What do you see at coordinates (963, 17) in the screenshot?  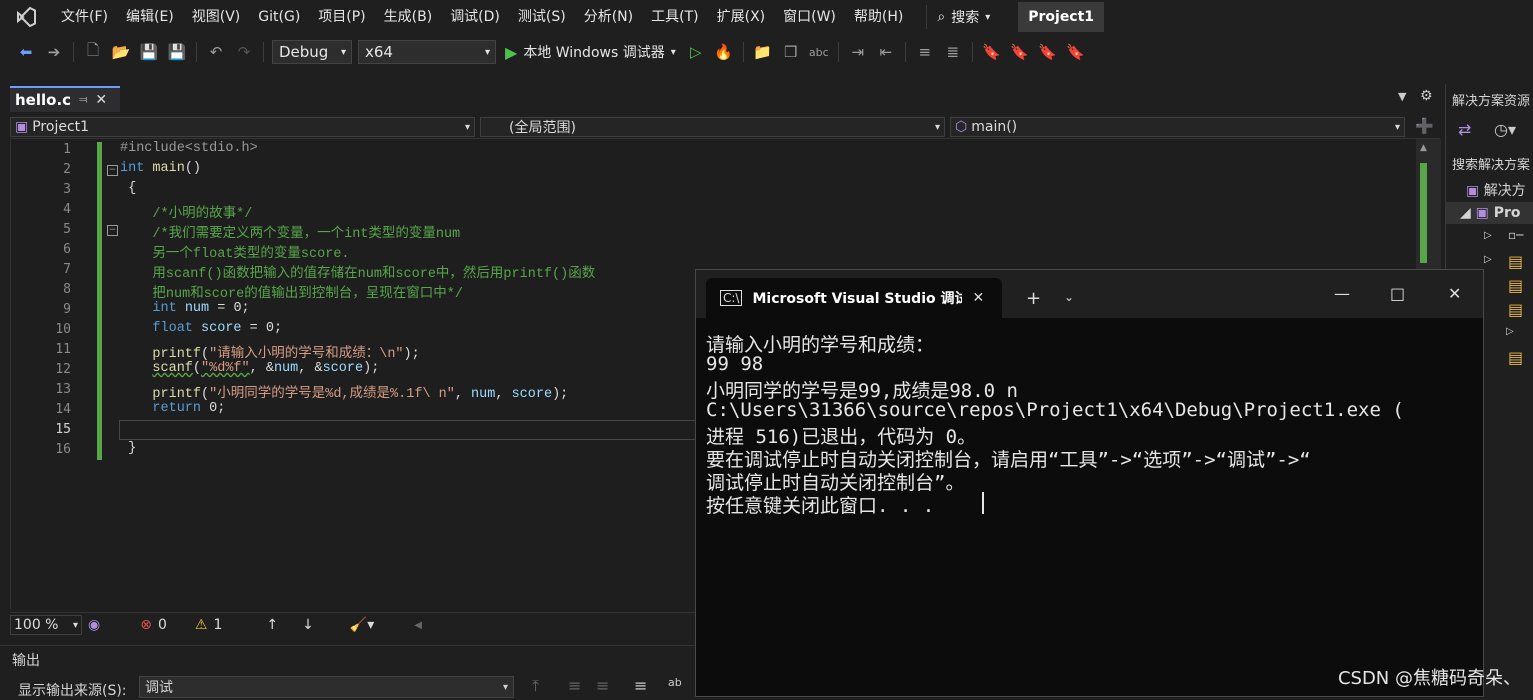 I see `search-button: ⌕ 搜索 ▾` at bounding box center [963, 17].